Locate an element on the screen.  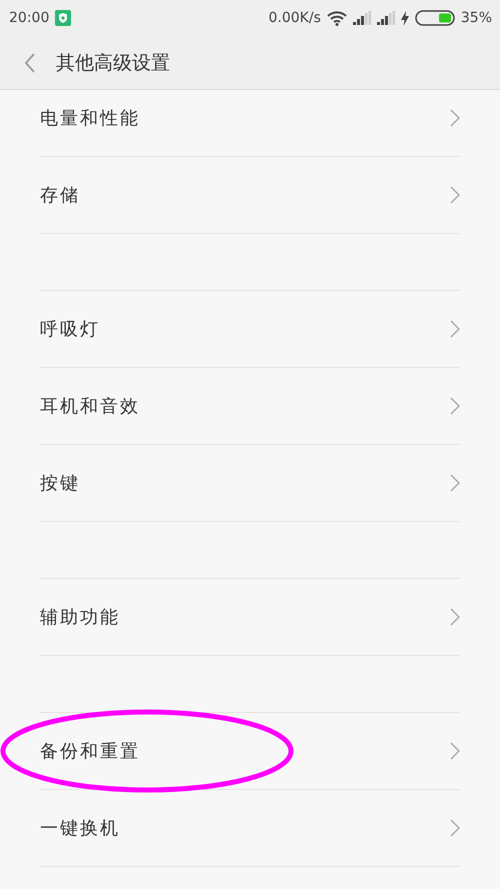
settings-item: 按键 is located at coordinates (250, 483).